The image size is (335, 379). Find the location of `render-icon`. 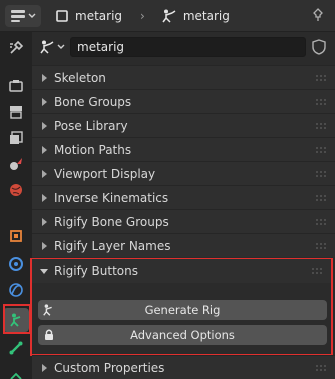

render-icon is located at coordinates (16, 86).